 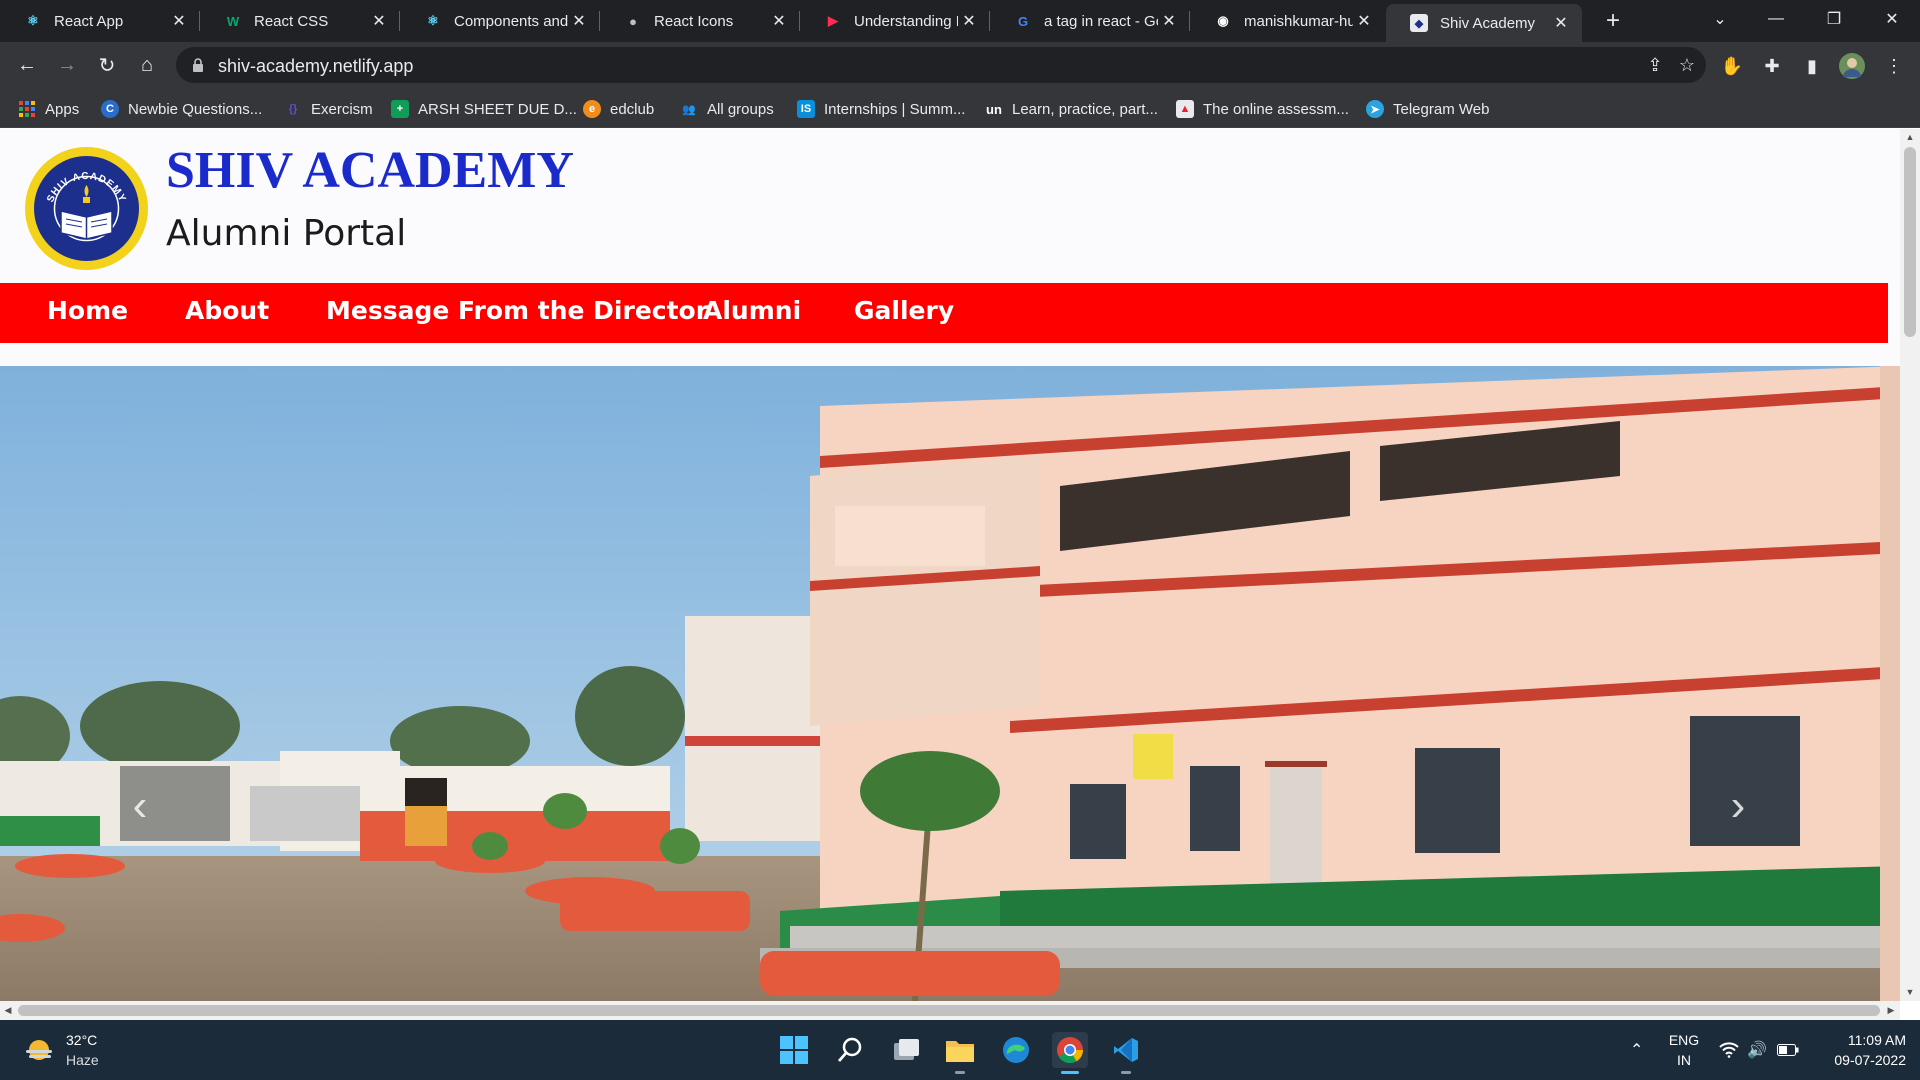 What do you see at coordinates (1834, 19) in the screenshot?
I see `restore-icon: ❐` at bounding box center [1834, 19].